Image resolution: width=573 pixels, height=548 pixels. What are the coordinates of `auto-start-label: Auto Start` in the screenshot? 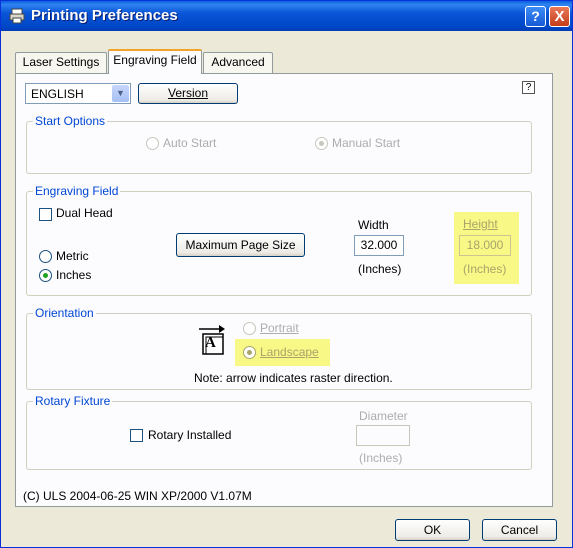 It's located at (190, 143).